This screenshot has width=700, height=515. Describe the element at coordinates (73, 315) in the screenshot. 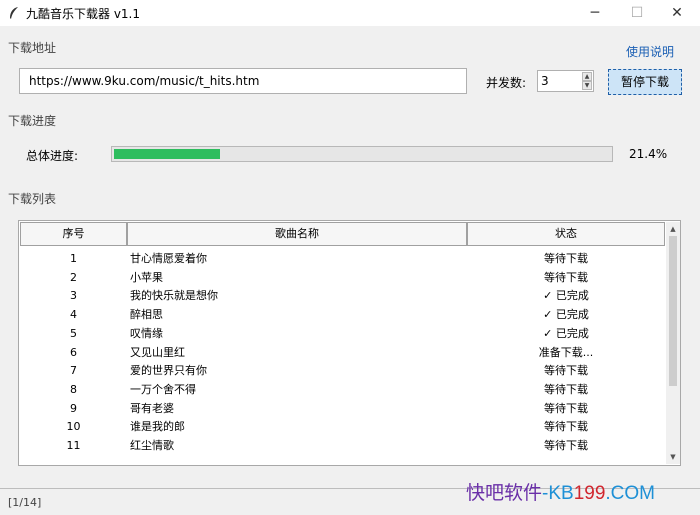

I see `row-index: 4` at that location.